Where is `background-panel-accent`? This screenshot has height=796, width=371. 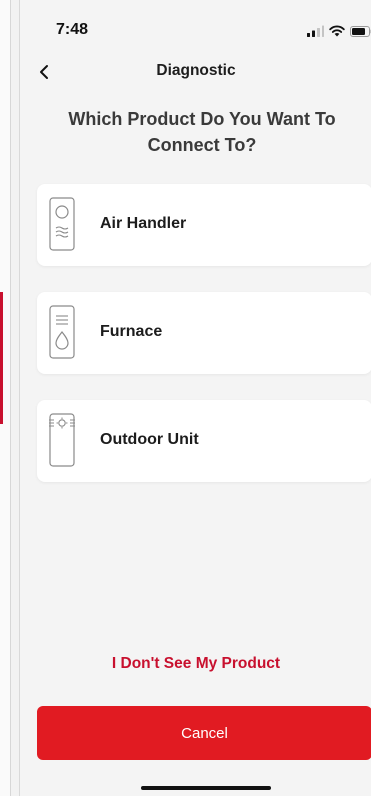
background-panel-accent is located at coordinates (1, 358).